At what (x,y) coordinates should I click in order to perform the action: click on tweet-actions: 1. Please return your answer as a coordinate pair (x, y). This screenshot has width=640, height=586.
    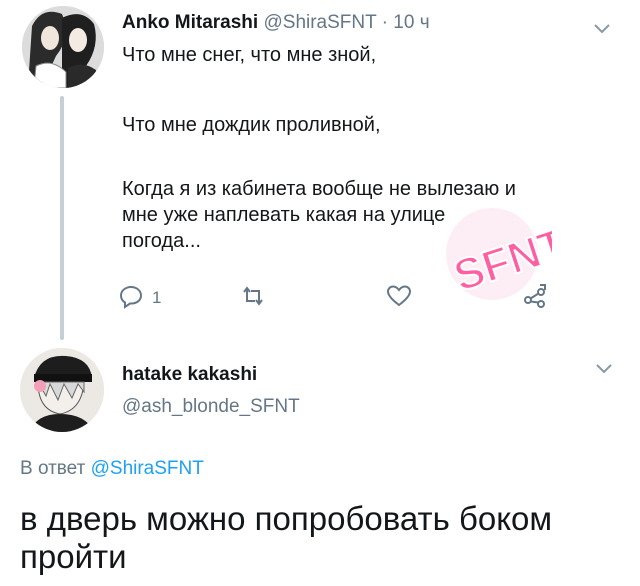
    Looking at the image, I should click on (338, 298).